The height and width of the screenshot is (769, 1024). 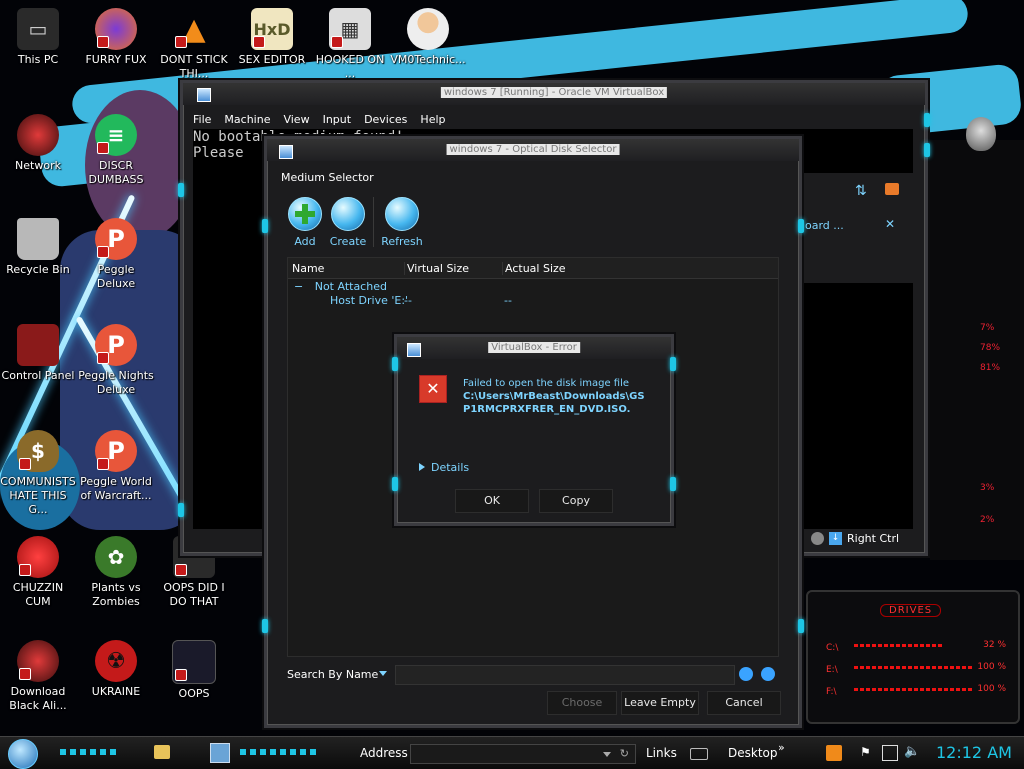 What do you see at coordinates (533, 150) in the screenshot?
I see `medium-selector-titlebar: windows 7 - Optical Disk Selector` at bounding box center [533, 150].